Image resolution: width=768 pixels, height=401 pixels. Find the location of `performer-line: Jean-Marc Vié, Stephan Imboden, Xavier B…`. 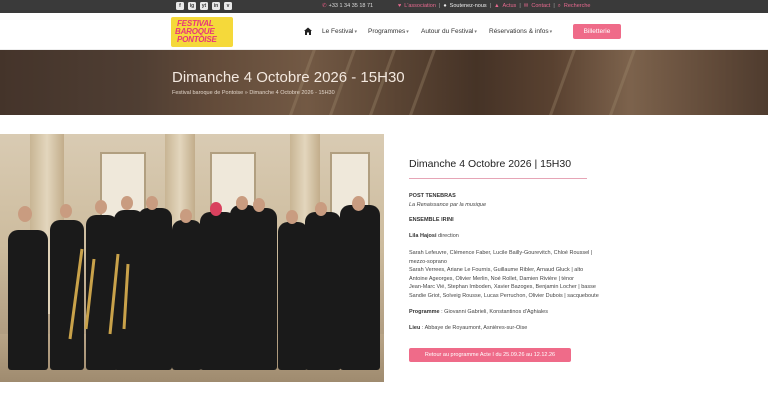

performer-line: Jean-Marc Vié, Stephan Imboden, Xavier B… is located at coordinates (502, 287).